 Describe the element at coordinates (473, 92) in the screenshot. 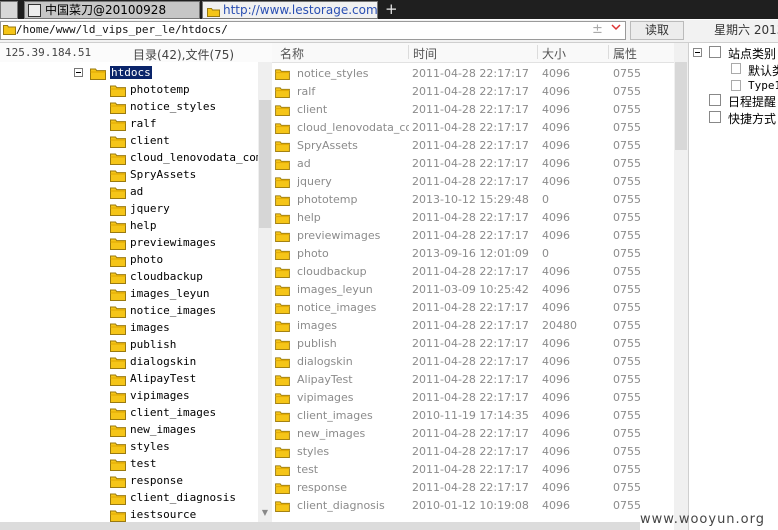

I see `file-row: ralf 2011-04-28 22:17:17 4096 0755` at that location.